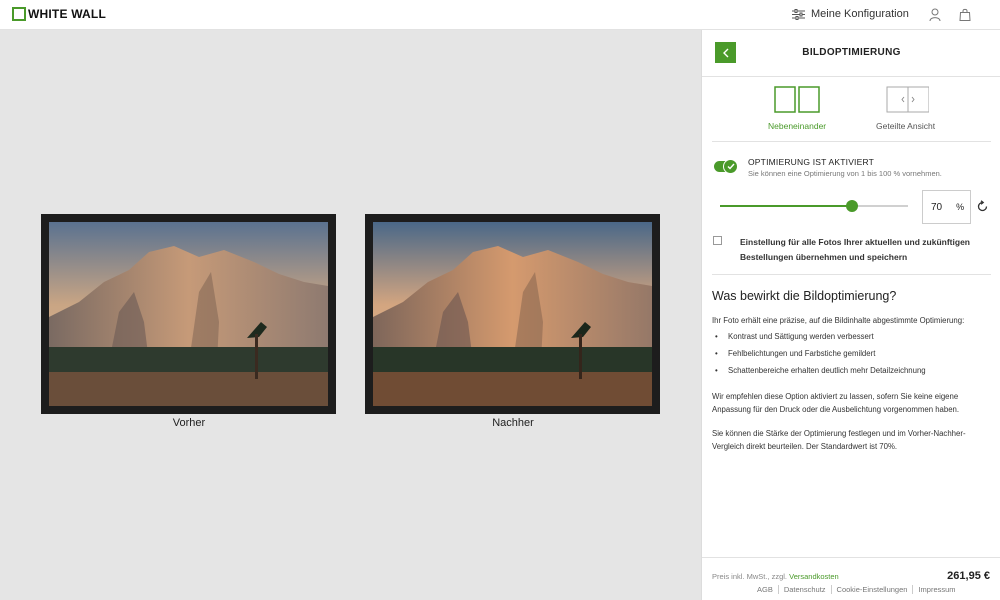 Image resolution: width=1000 pixels, height=600 pixels. Describe the element at coordinates (798, 14) in the screenshot. I see `sliders-icon` at that location.